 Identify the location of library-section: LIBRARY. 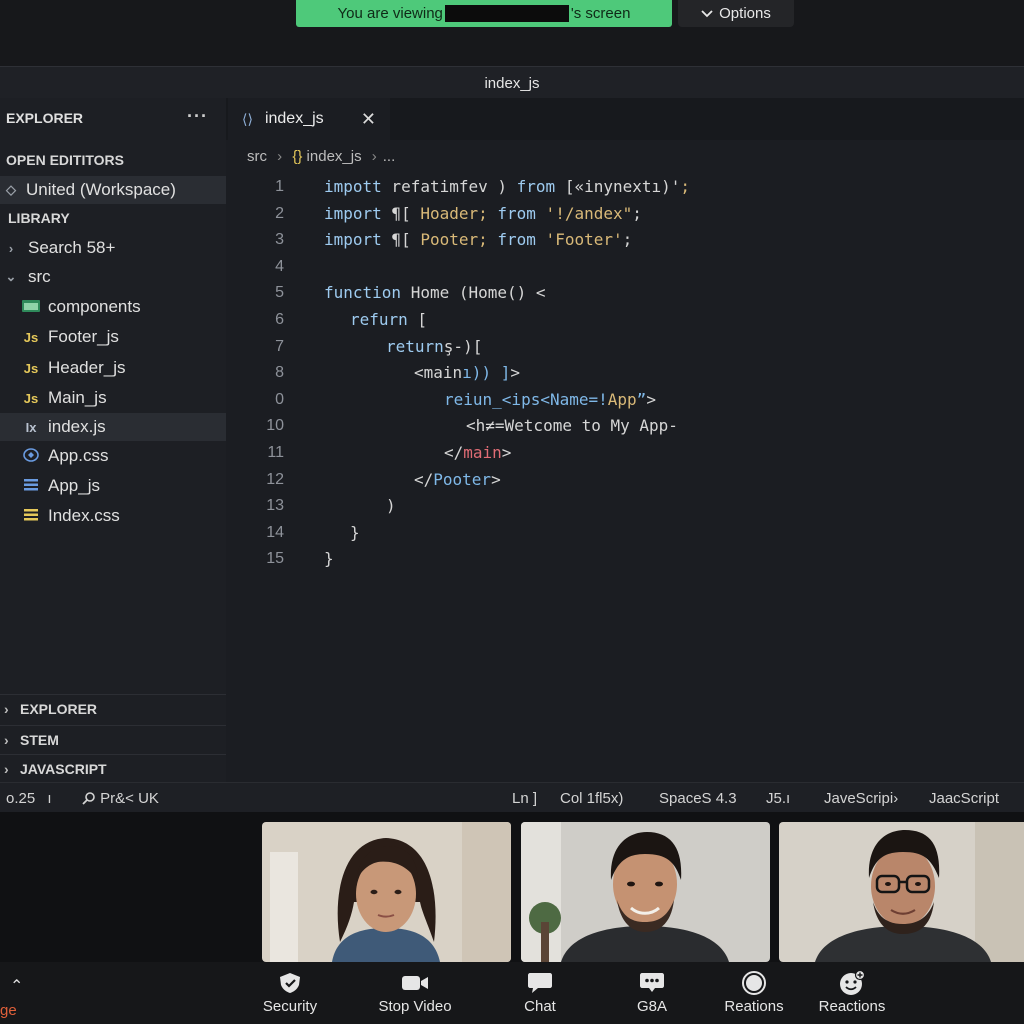
(113, 218).